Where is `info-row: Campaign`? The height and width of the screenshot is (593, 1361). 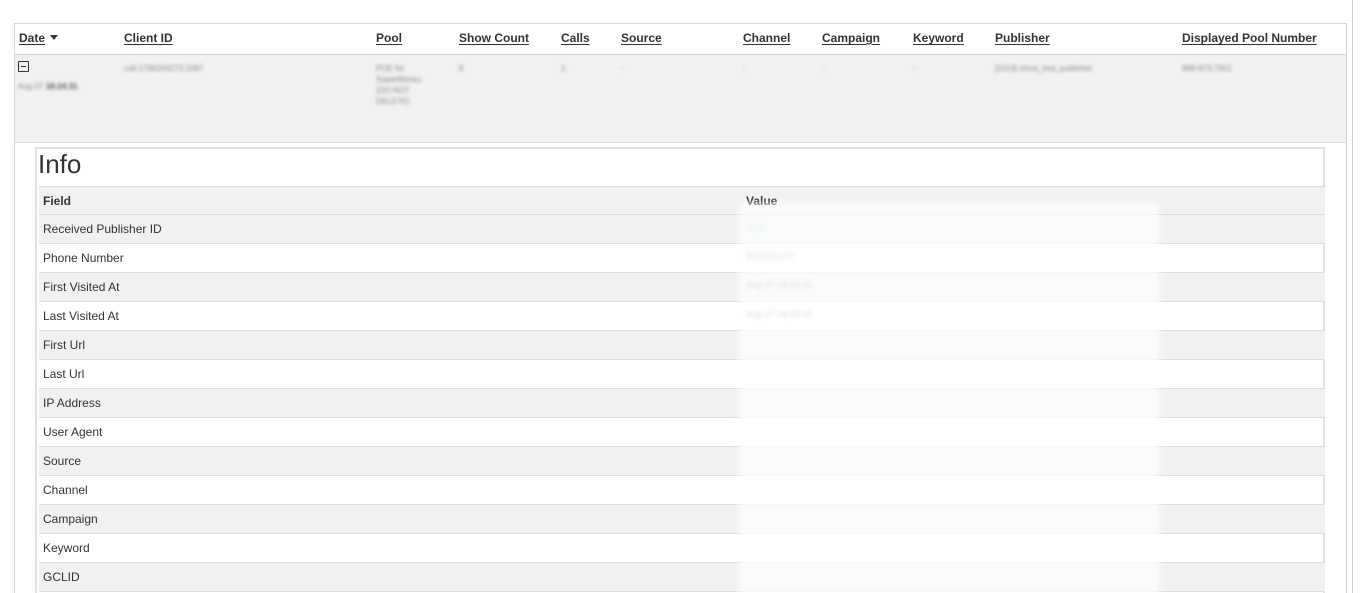
info-row: Campaign is located at coordinates (682, 519).